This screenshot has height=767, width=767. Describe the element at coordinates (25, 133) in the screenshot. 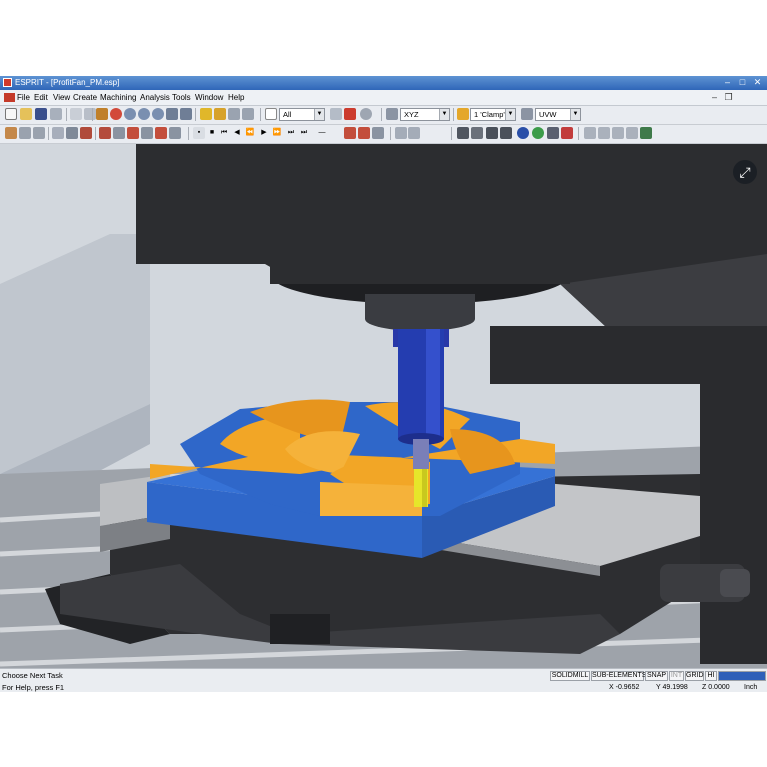

I see `stock-icon` at that location.